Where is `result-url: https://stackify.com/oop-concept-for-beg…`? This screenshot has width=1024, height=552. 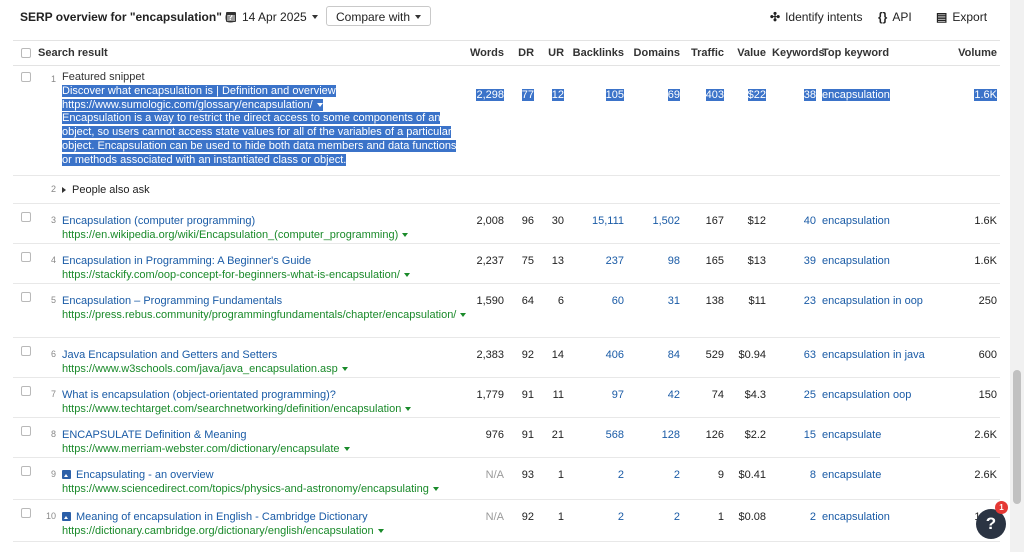 result-url: https://stackify.com/oop-concept-for-beg… is located at coordinates (231, 275).